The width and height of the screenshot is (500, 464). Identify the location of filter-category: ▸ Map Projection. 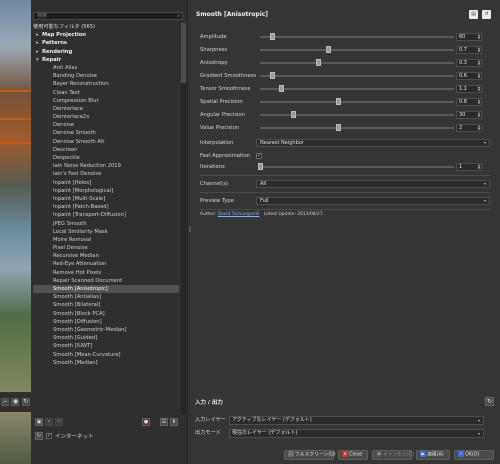
(106, 35).